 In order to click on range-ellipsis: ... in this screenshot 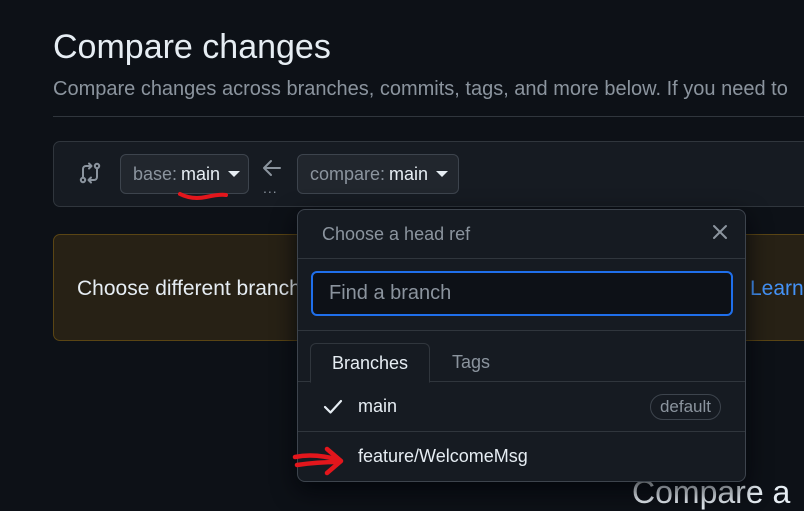, I will do `click(270, 188)`.